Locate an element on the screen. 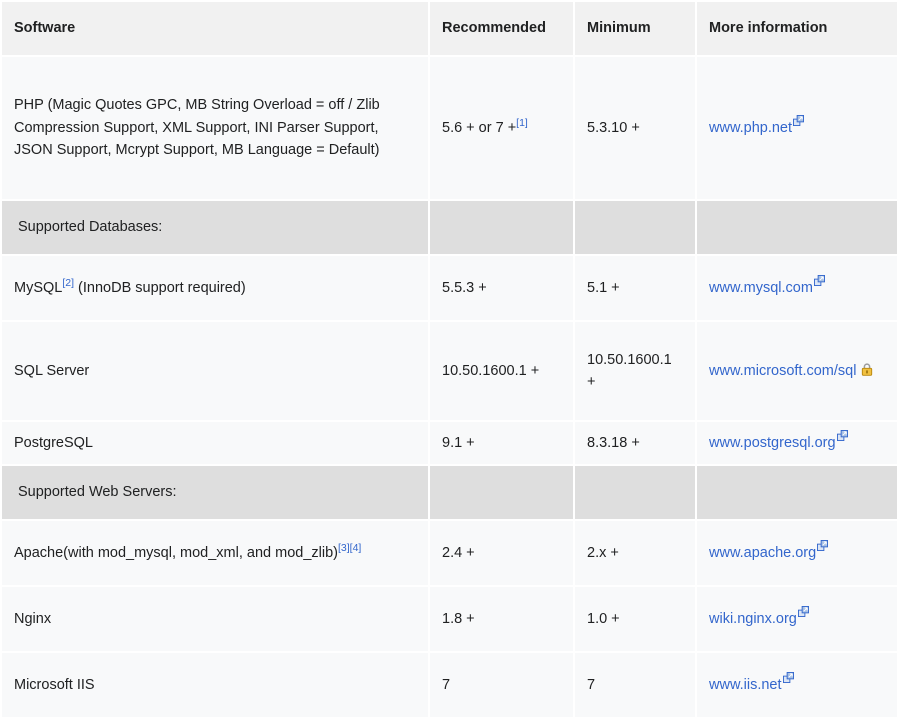 The image size is (897, 719). cell-more-information-nginx: wiki.nginx.org is located at coordinates (797, 619).